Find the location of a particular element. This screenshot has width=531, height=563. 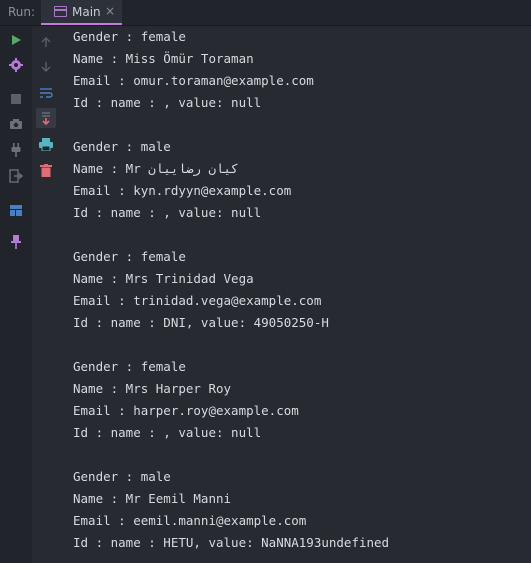

close-icon: × is located at coordinates (110, 11).